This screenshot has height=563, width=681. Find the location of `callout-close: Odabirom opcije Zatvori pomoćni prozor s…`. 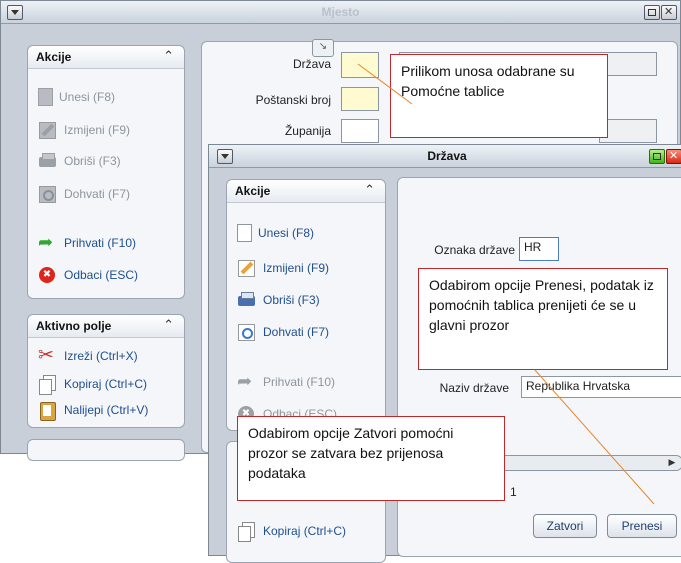

callout-close: Odabirom opcije Zatvori pomoćni prozor s… is located at coordinates (371, 458).